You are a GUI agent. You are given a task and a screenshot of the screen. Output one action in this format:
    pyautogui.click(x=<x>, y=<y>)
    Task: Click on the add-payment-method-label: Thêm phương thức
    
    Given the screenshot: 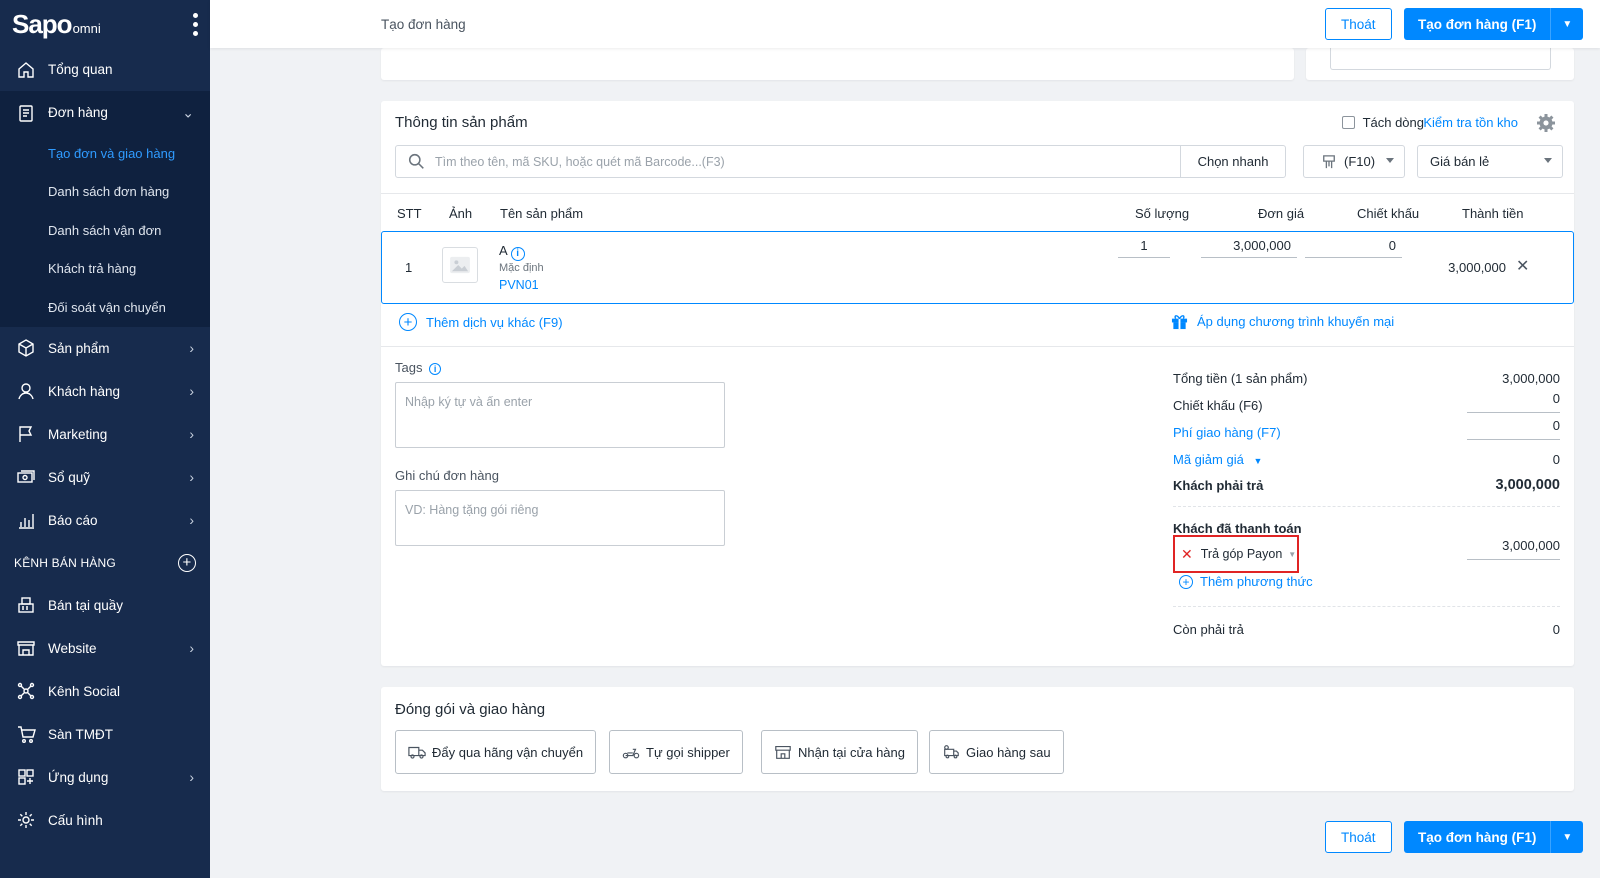 What is the action you would take?
    pyautogui.click(x=1256, y=581)
    